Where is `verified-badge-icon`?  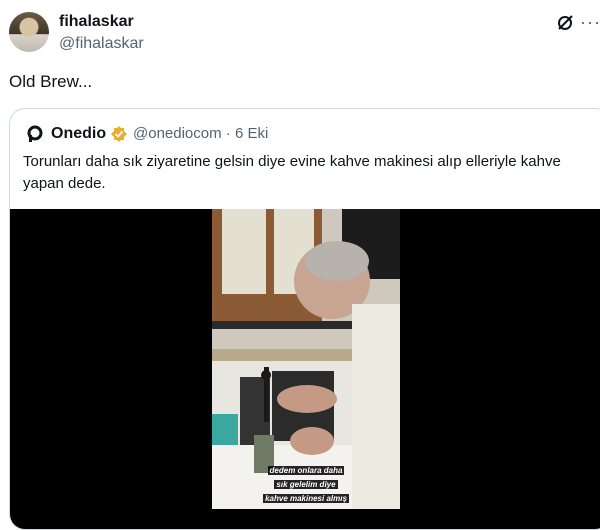 verified-badge-icon is located at coordinates (119, 134).